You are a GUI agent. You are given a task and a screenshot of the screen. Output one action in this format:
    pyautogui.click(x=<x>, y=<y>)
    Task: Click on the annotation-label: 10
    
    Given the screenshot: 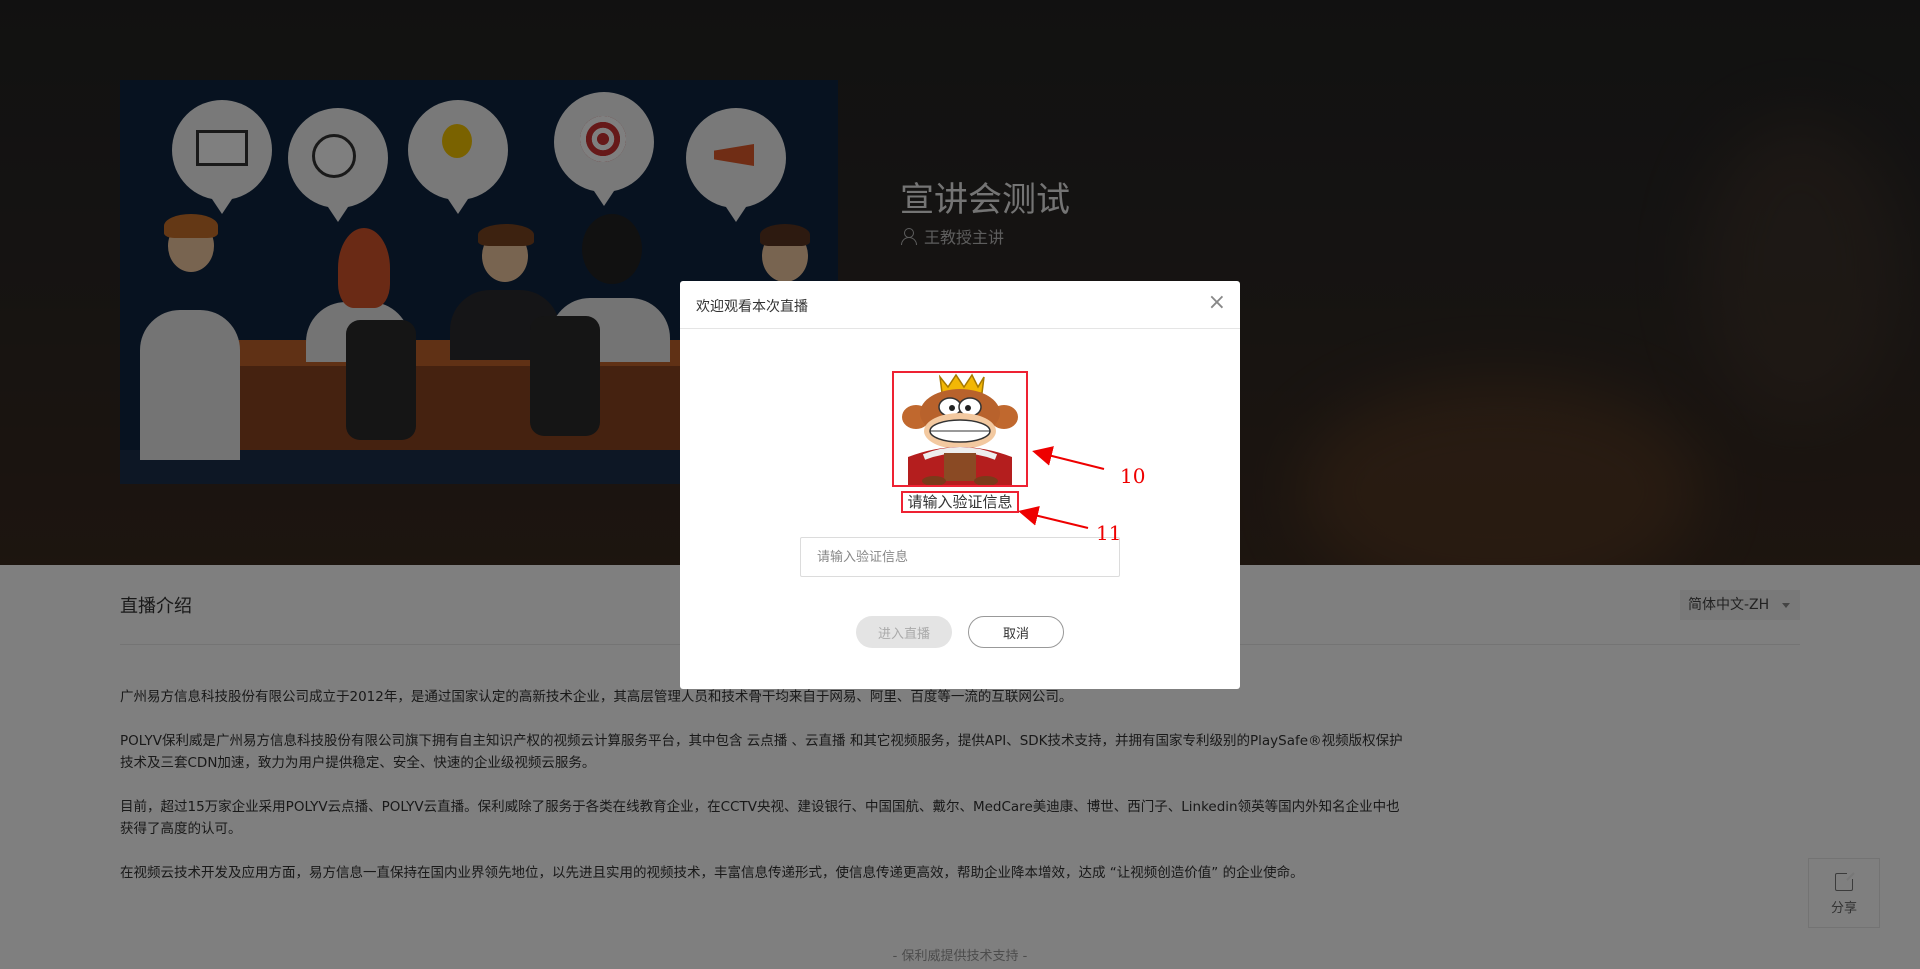 What is the action you would take?
    pyautogui.click(x=1133, y=476)
    